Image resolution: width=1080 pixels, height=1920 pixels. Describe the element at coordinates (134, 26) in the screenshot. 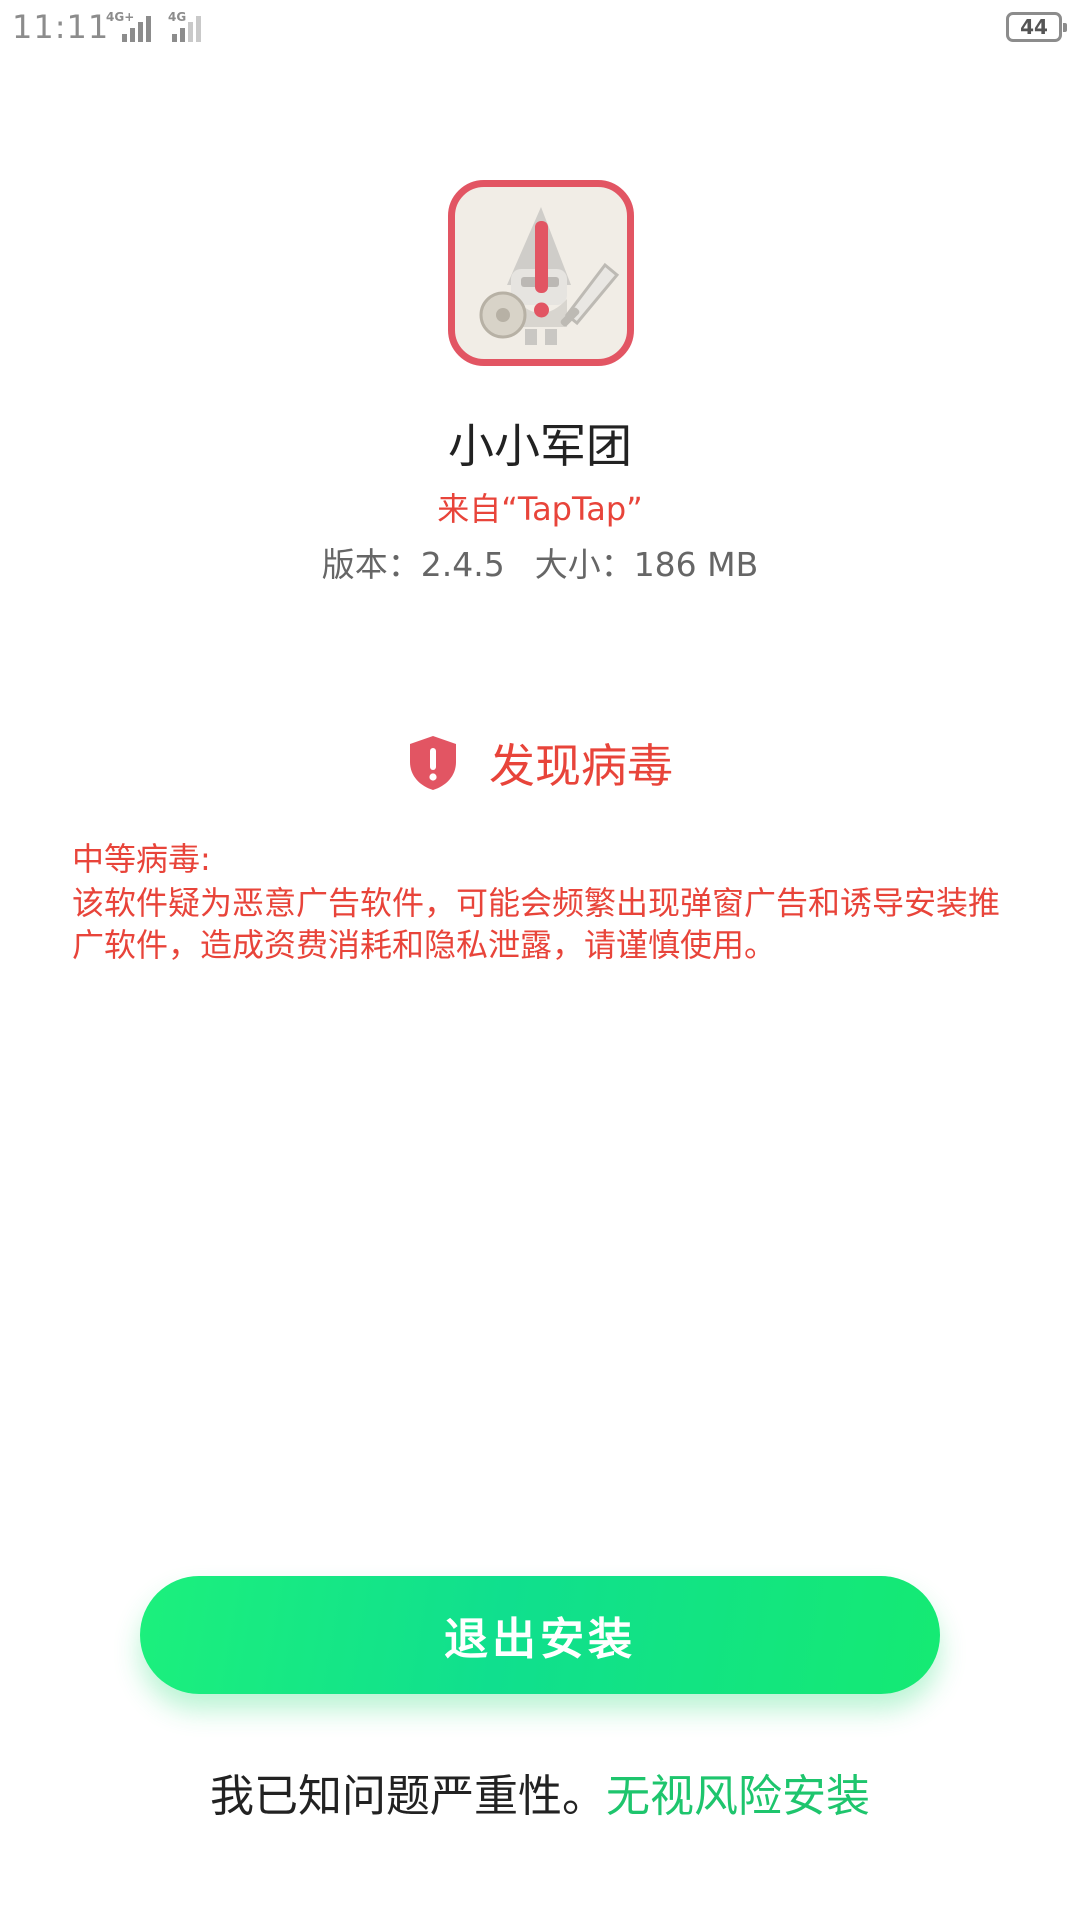

I see `sim1-signal-icon: 4G+` at that location.